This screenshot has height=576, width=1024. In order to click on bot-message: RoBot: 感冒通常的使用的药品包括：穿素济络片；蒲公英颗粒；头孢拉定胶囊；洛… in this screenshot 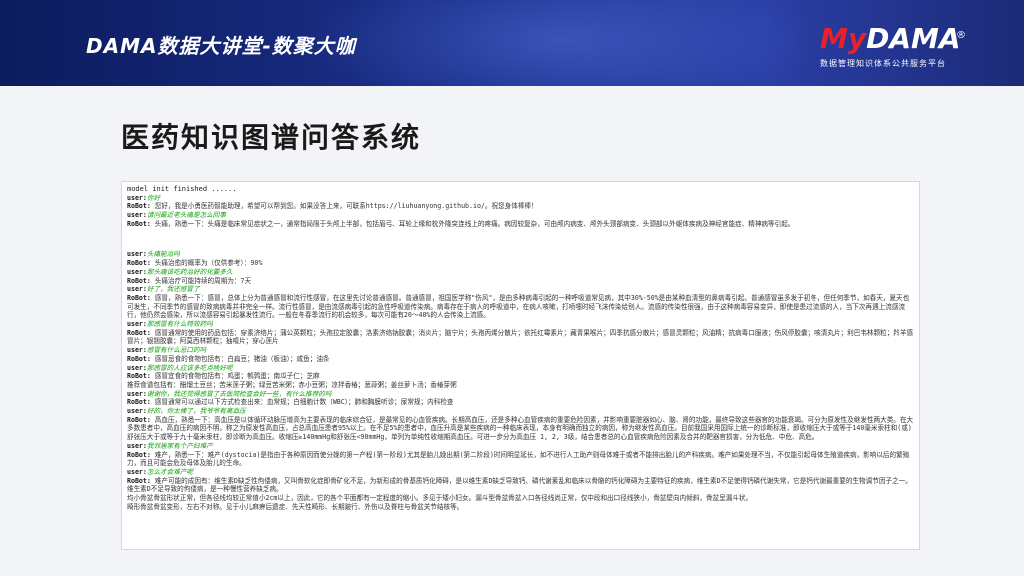, I will do `click(521, 337)`.